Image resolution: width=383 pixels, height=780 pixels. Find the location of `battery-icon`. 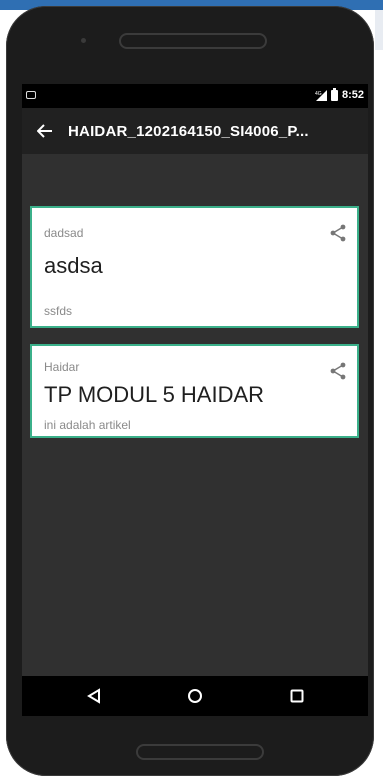

battery-icon is located at coordinates (334, 94).